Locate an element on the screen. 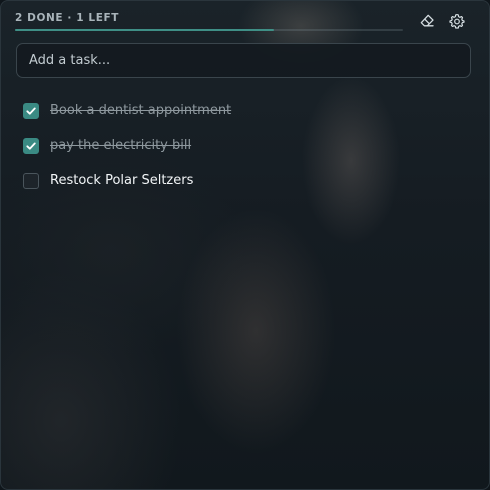  task-item: pay the electricity bill is located at coordinates (246, 145).